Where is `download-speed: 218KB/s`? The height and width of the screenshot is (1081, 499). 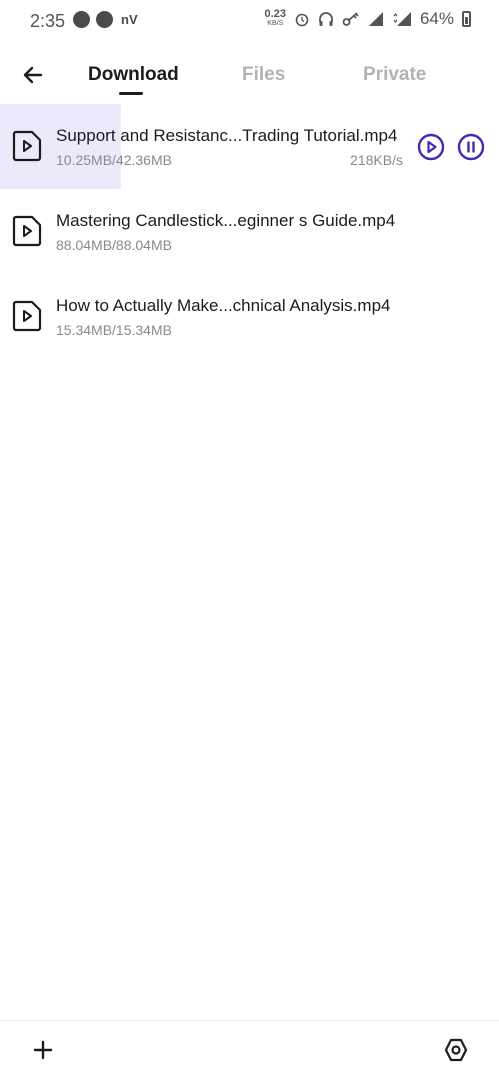 download-speed: 218KB/s is located at coordinates (376, 160).